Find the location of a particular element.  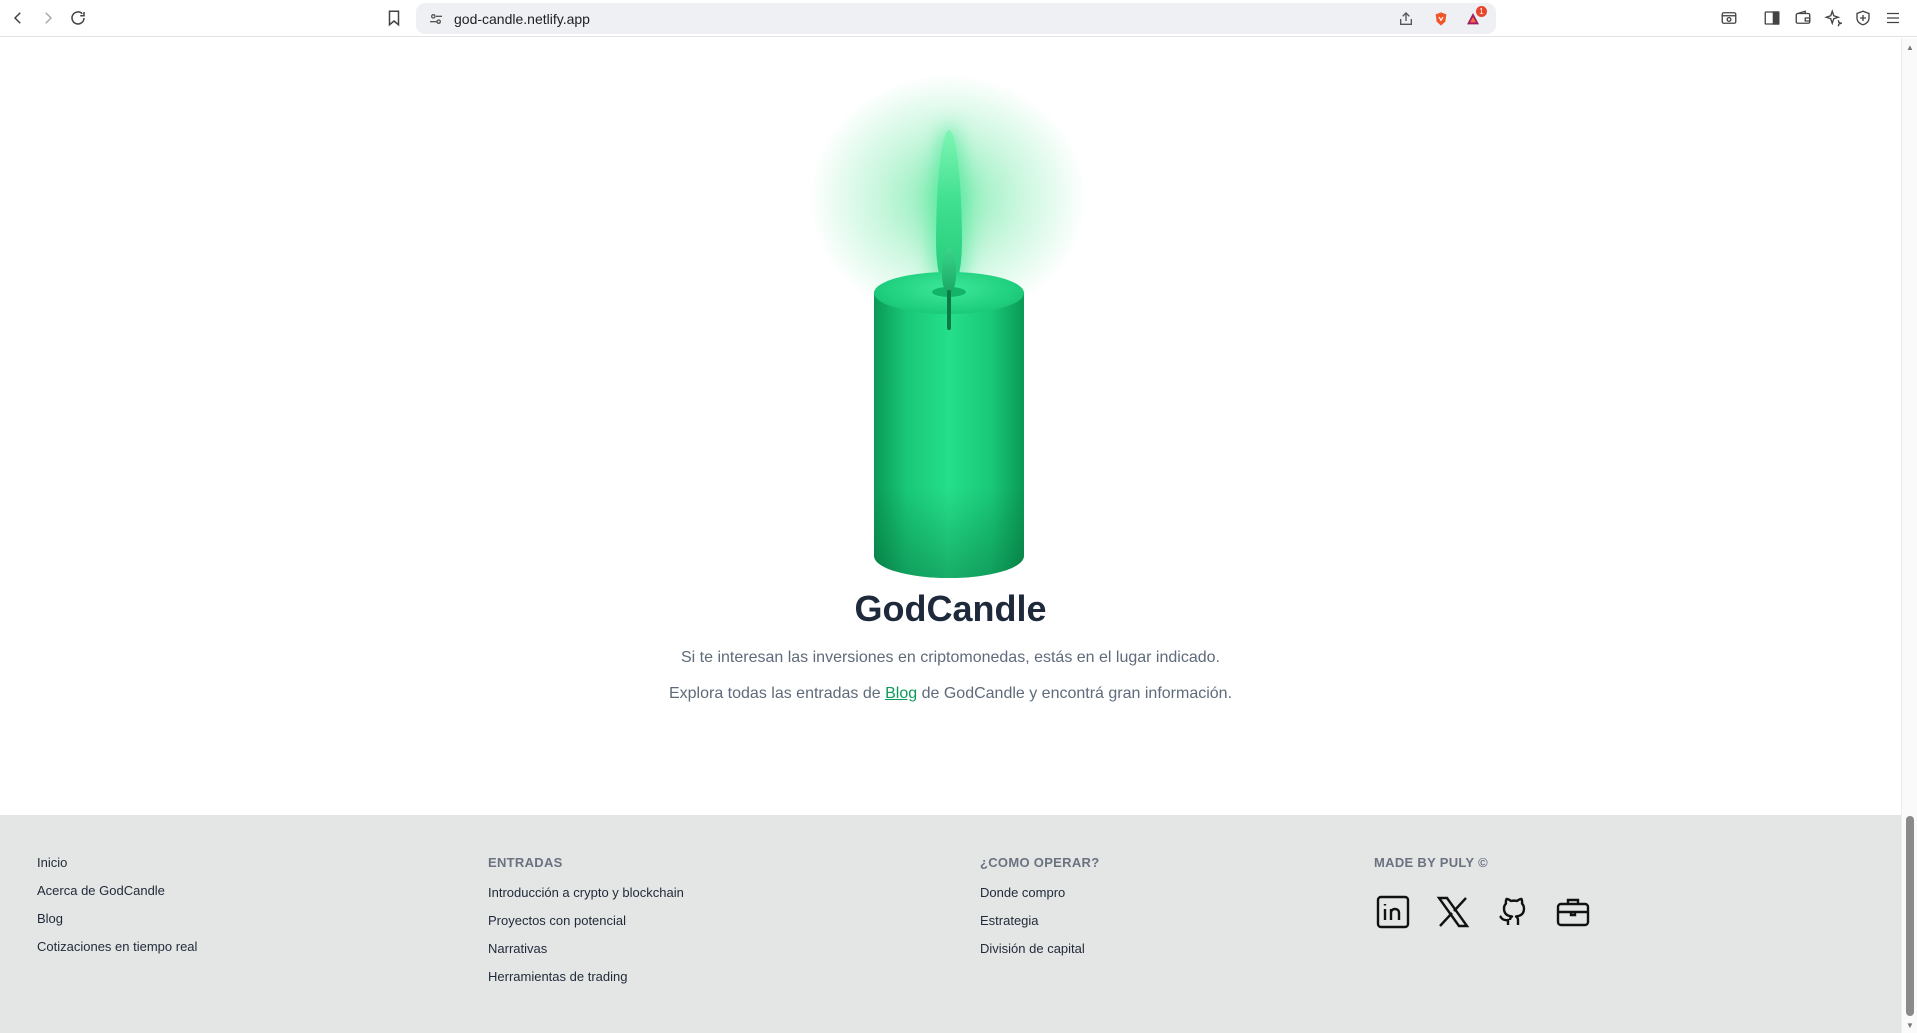

leo-ai-button is located at coordinates (1833, 18).